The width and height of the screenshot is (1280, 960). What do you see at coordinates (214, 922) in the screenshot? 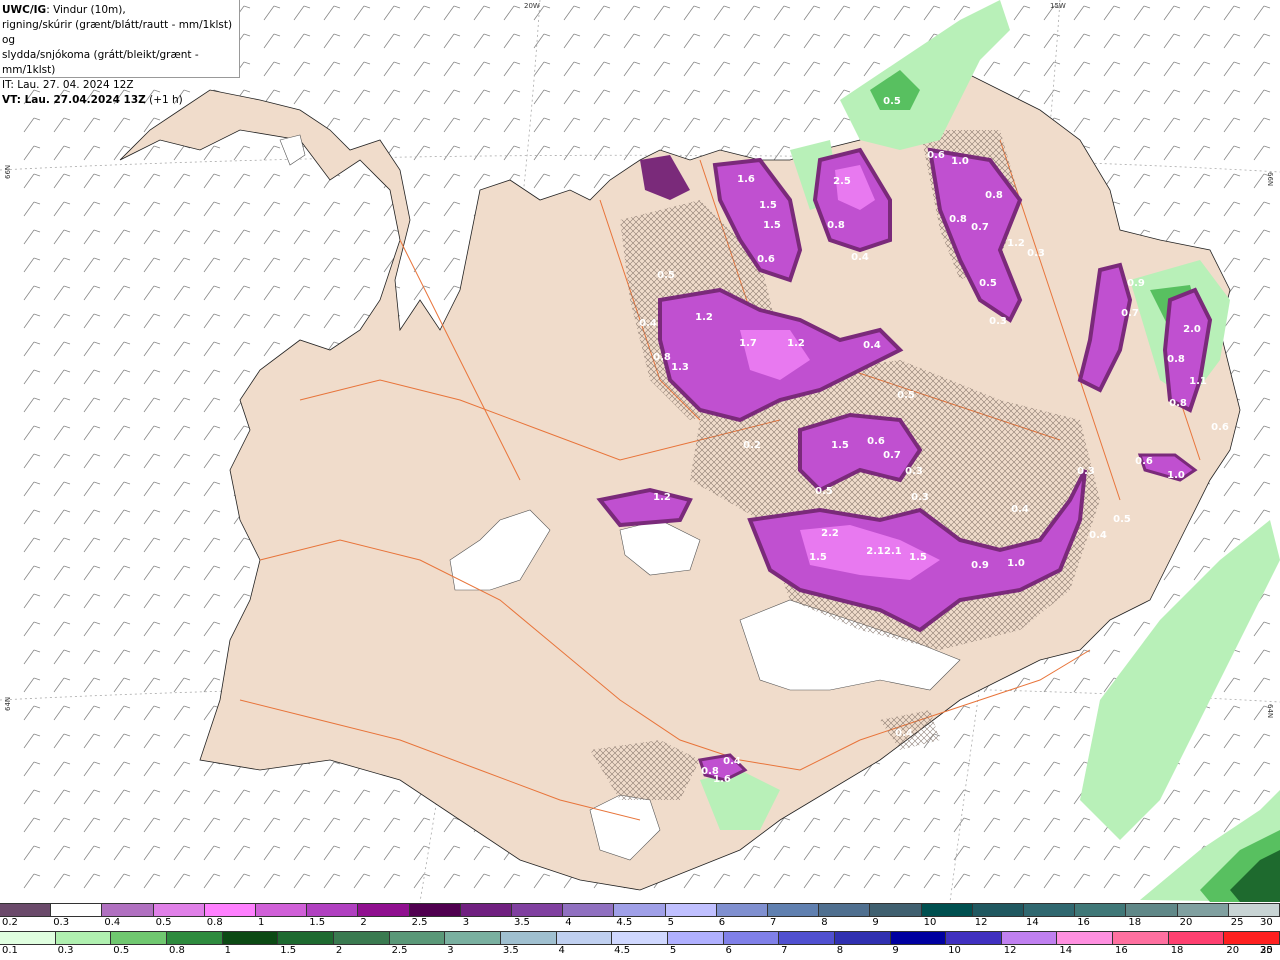
I see `legend-label: 0.8` at bounding box center [214, 922].